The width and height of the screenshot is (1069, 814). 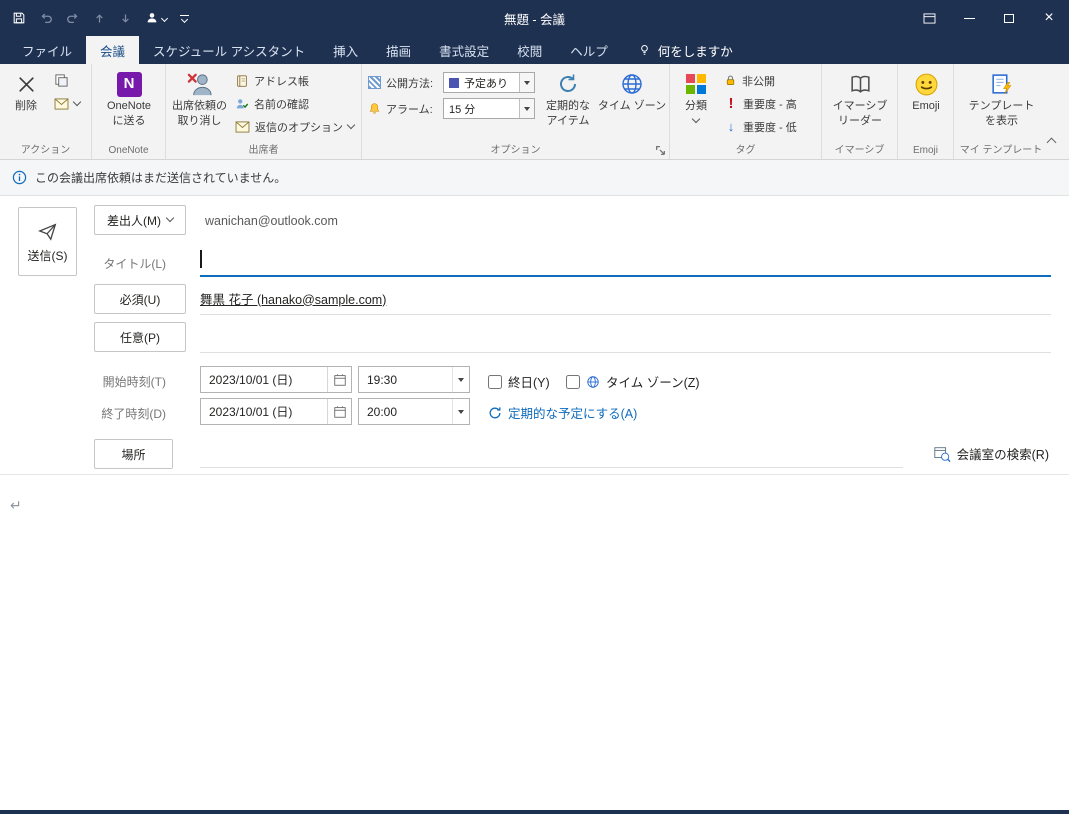 What do you see at coordinates (489, 82) in the screenshot?
I see `show-as-select: 予定あり` at bounding box center [489, 82].